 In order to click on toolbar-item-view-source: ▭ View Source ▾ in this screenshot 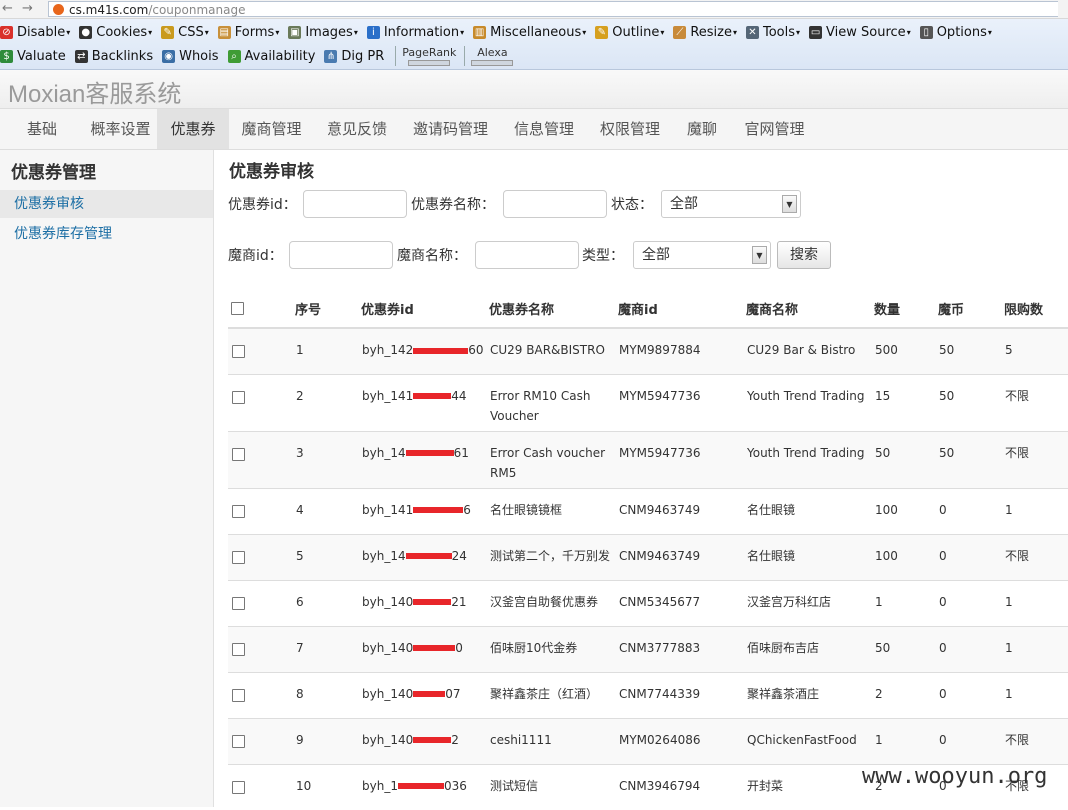, I will do `click(860, 32)`.